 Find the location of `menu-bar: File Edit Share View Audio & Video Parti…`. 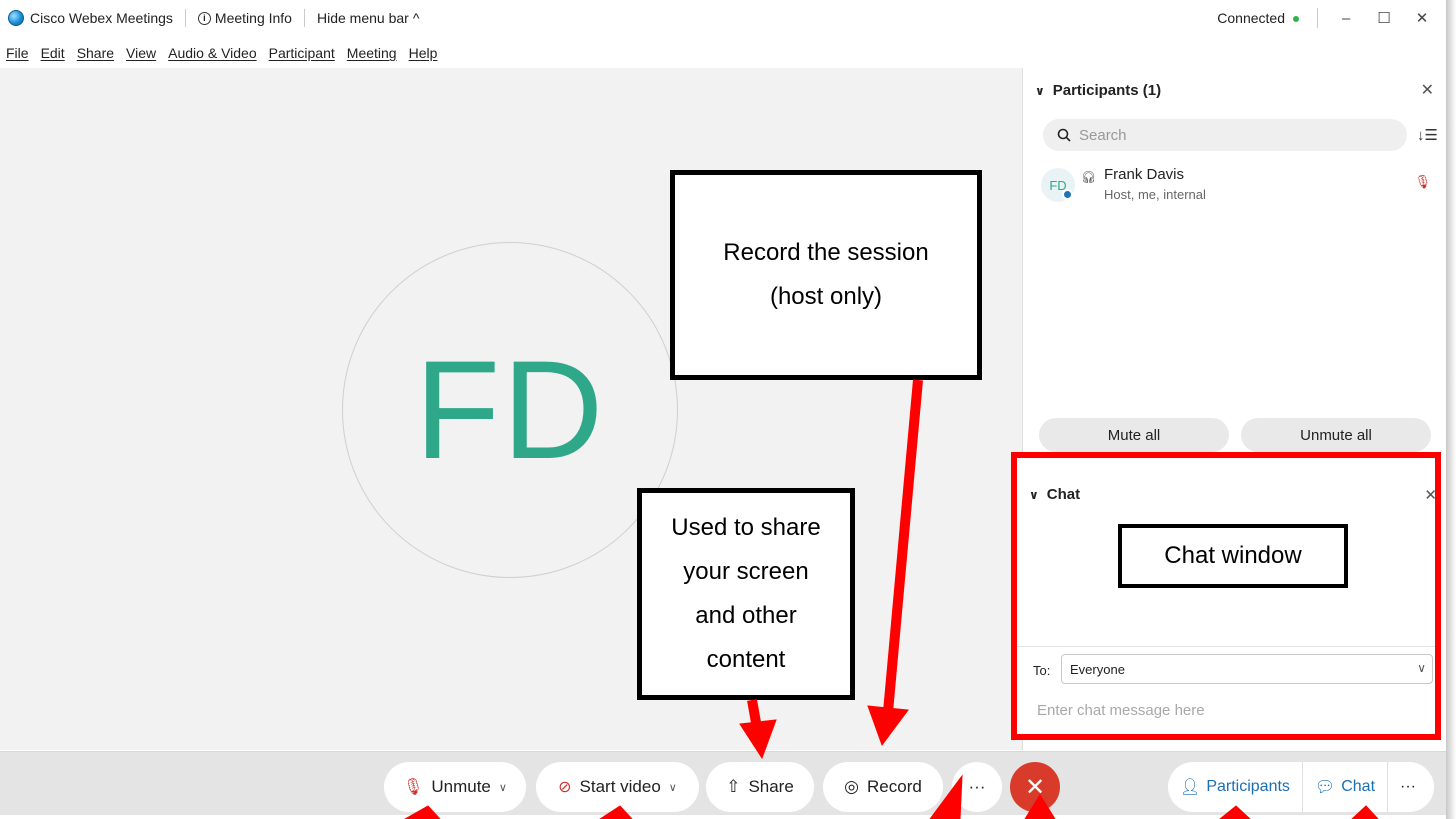

menu-bar: File Edit Share View Audio & Video Parti… is located at coordinates (218, 53).